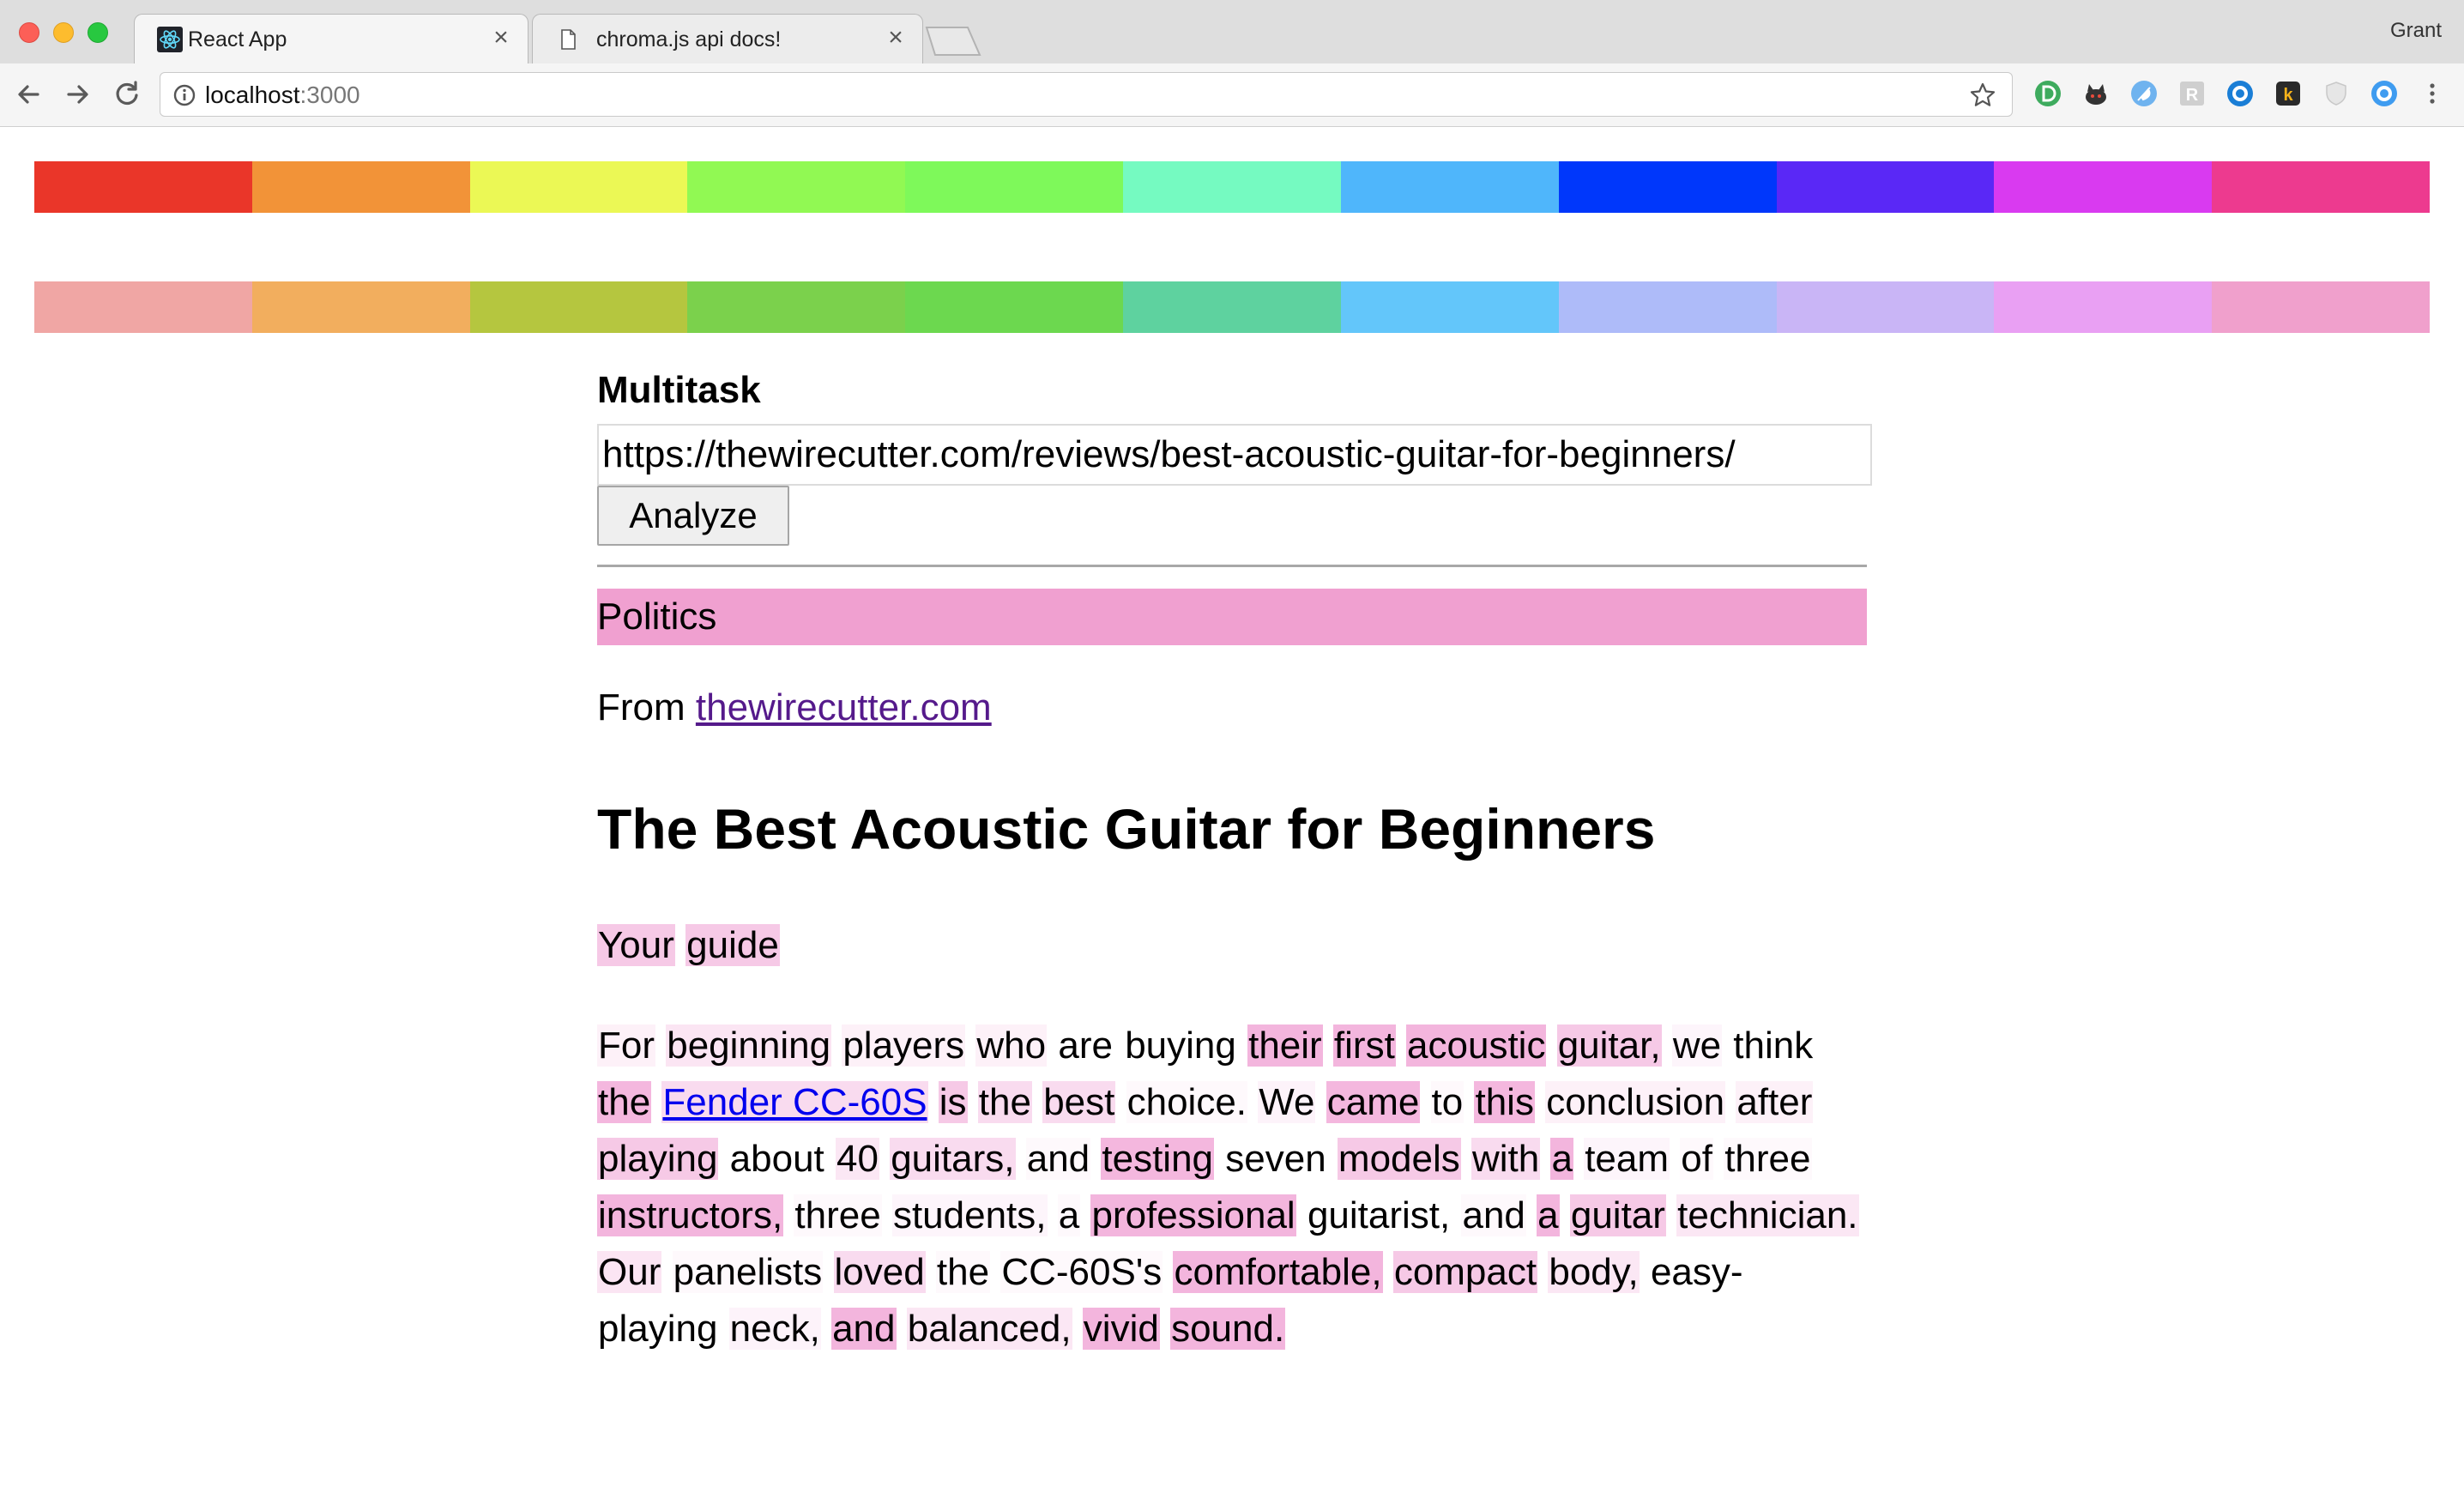  What do you see at coordinates (1228, 1329) in the screenshot?
I see `highlighted-word: sound.` at bounding box center [1228, 1329].